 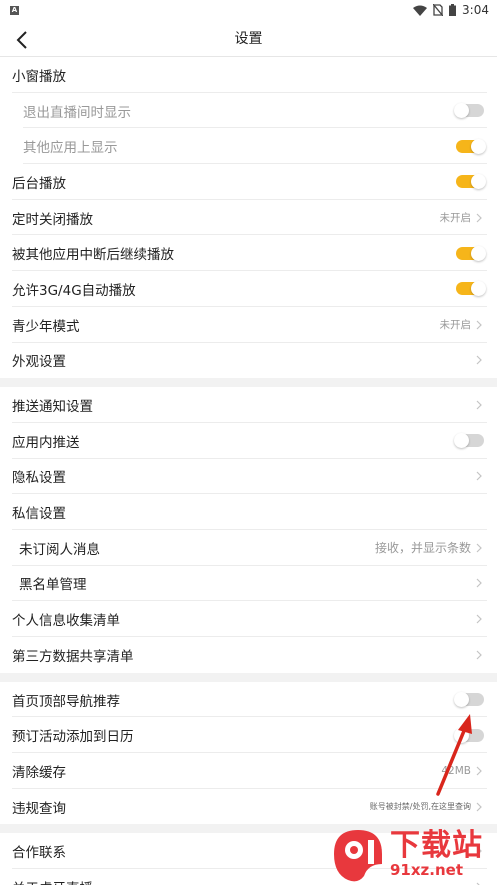 I want to click on settings-row-label: 黑名单管理, so click(x=53, y=585).